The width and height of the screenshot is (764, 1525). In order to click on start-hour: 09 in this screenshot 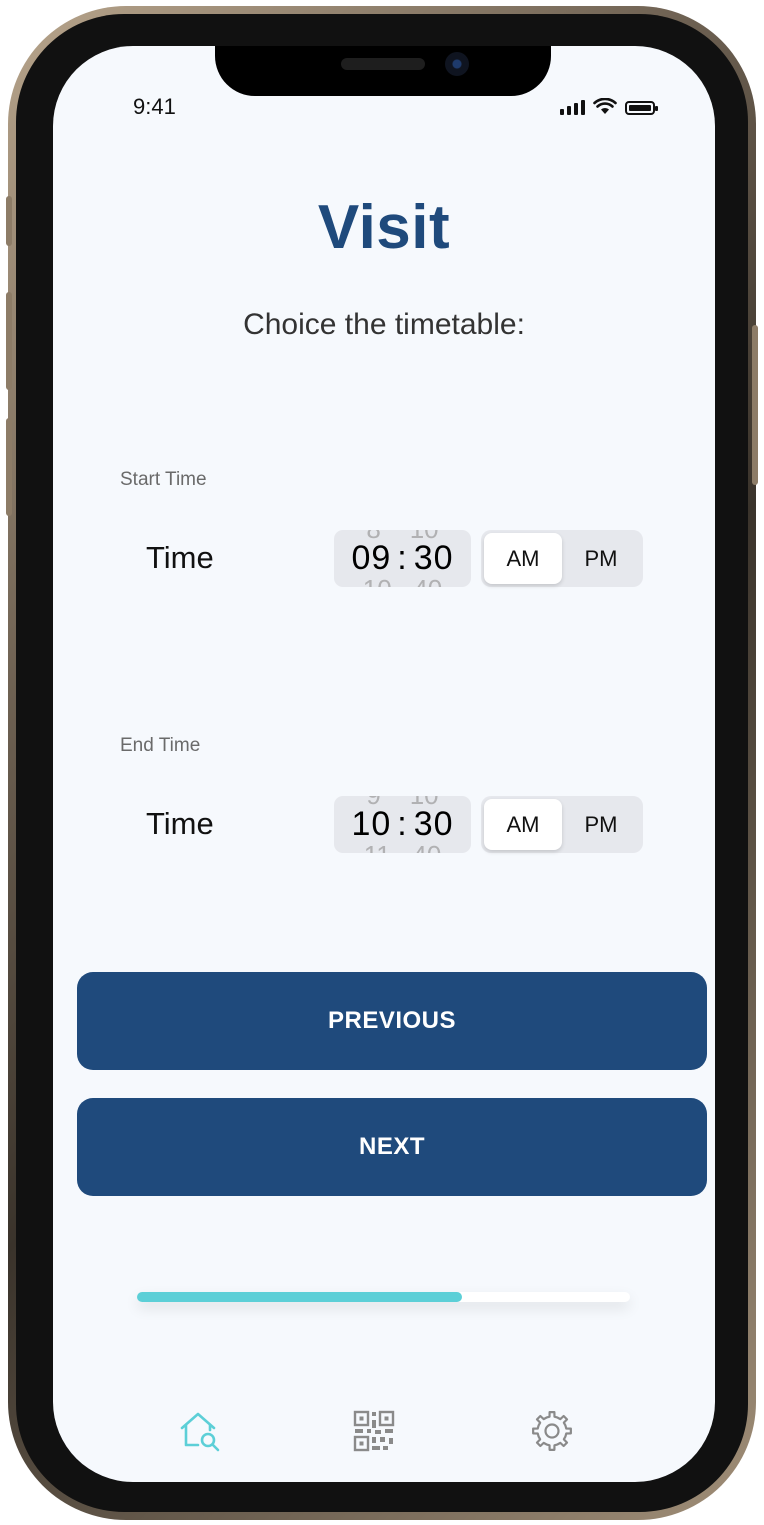, I will do `click(371, 558)`.